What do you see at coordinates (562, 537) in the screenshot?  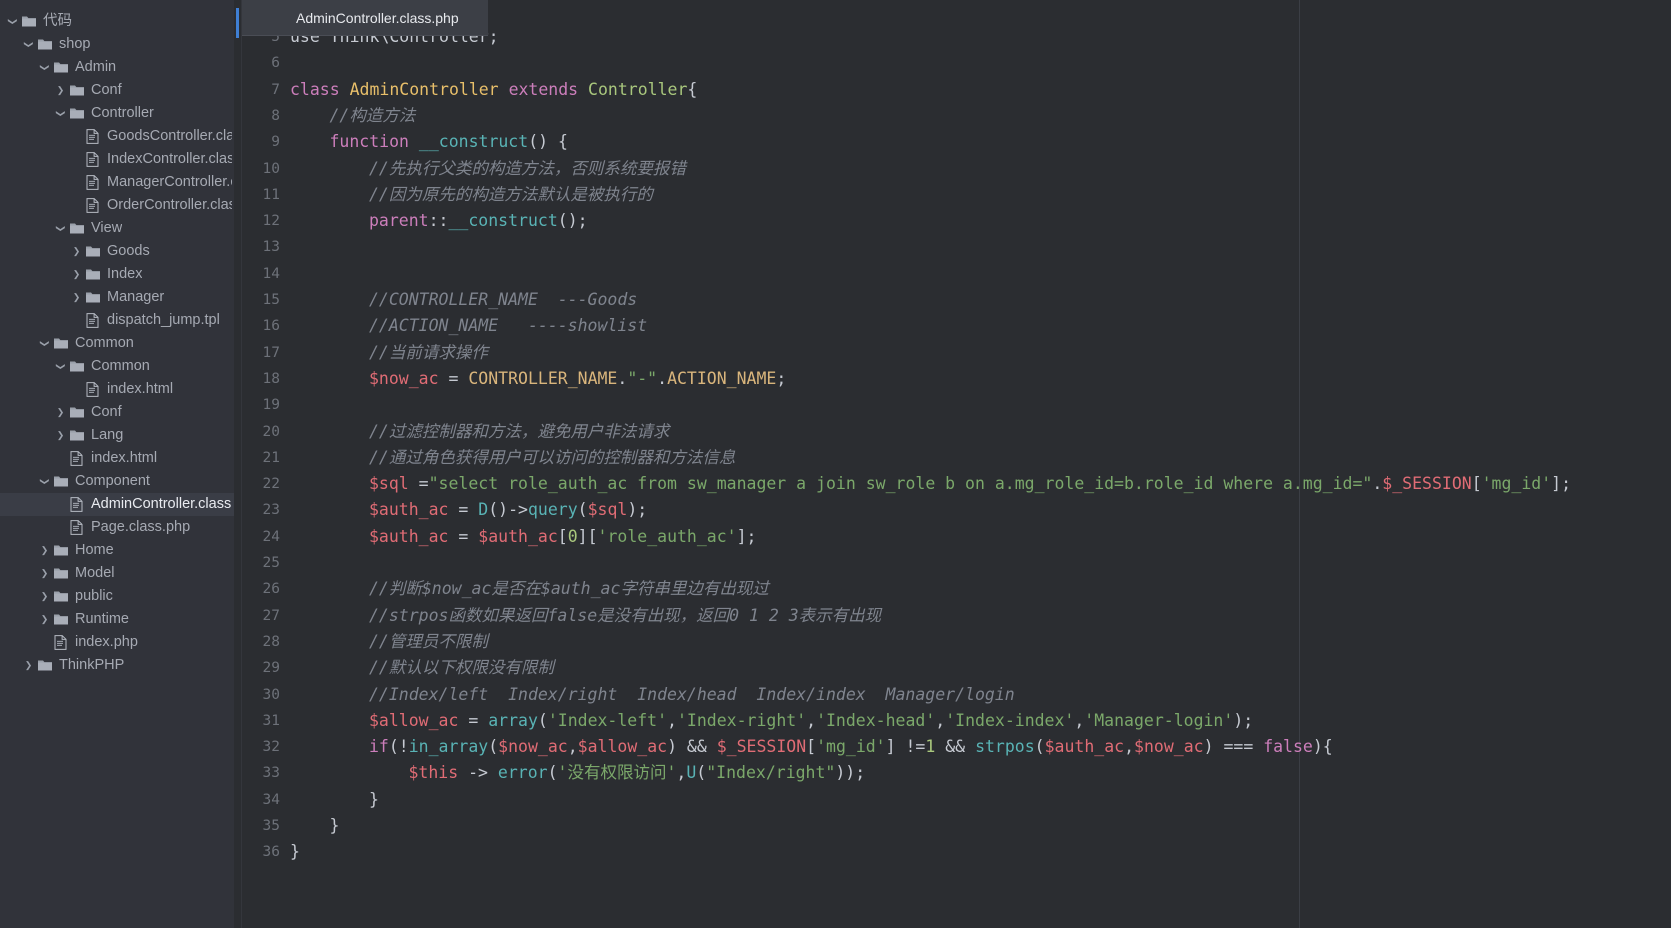 I see `code-line: $auth_ac = $auth_ac[0]['role_auth_ac'];` at bounding box center [562, 537].